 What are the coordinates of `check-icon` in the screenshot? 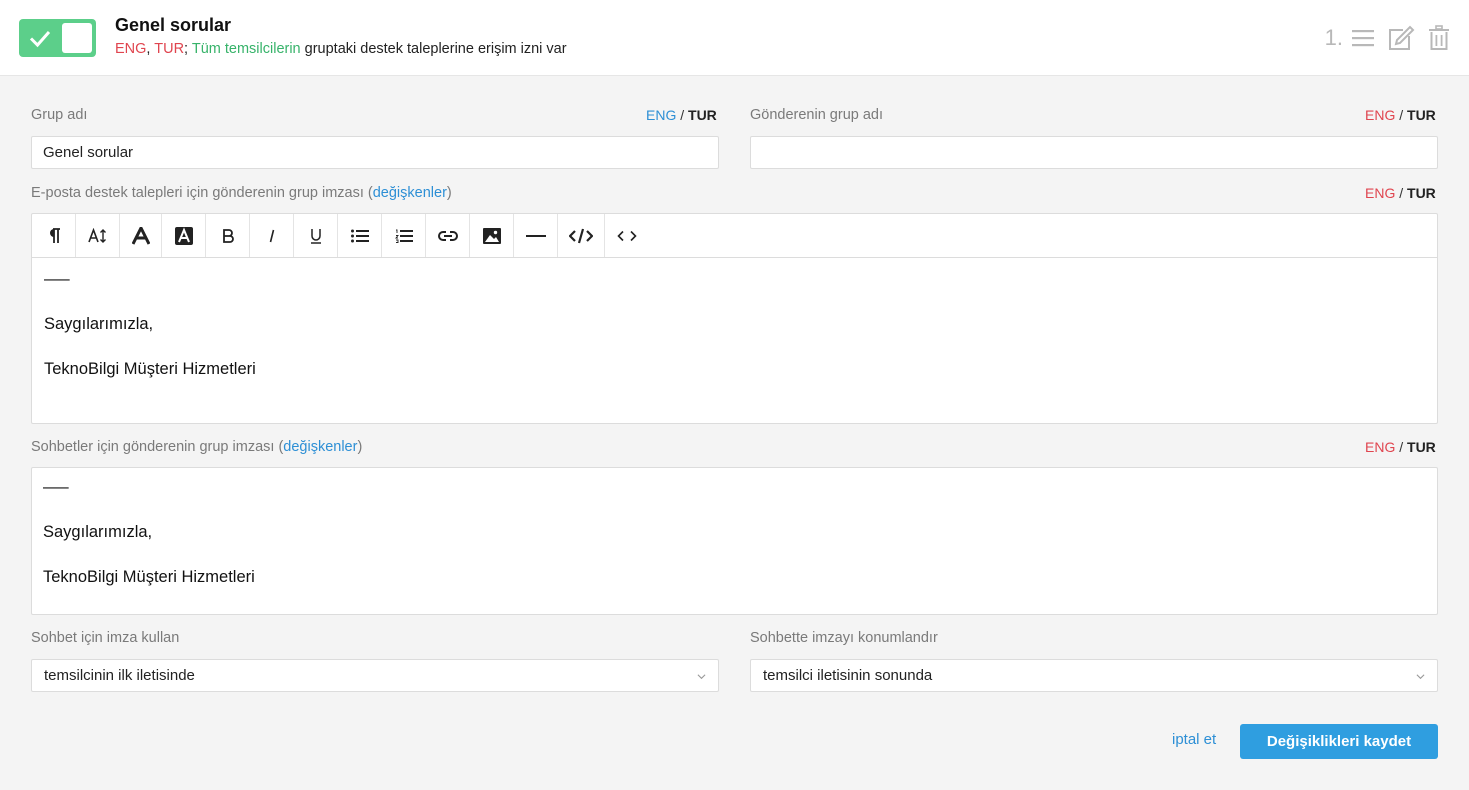 It's located at (40, 39).